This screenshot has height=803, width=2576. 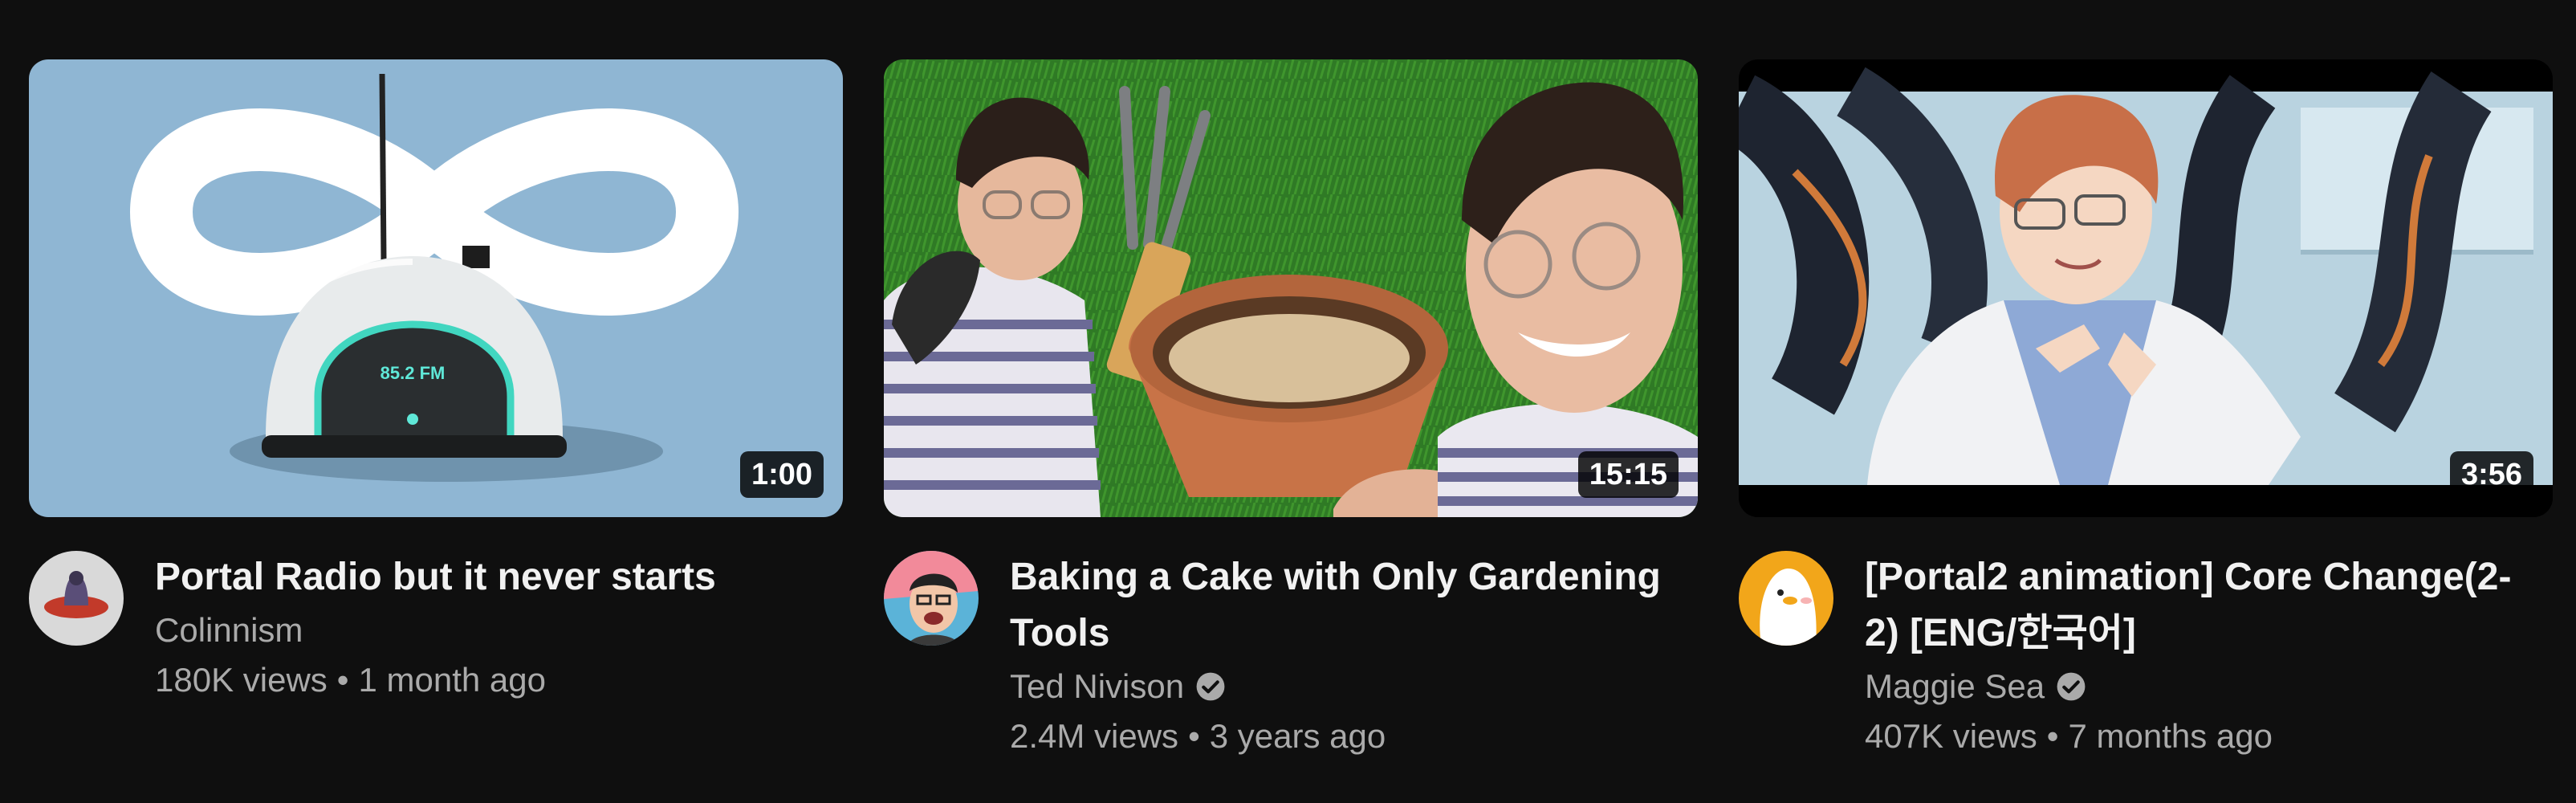 I want to click on channel-name: Ted Nivison, so click(x=1097, y=687).